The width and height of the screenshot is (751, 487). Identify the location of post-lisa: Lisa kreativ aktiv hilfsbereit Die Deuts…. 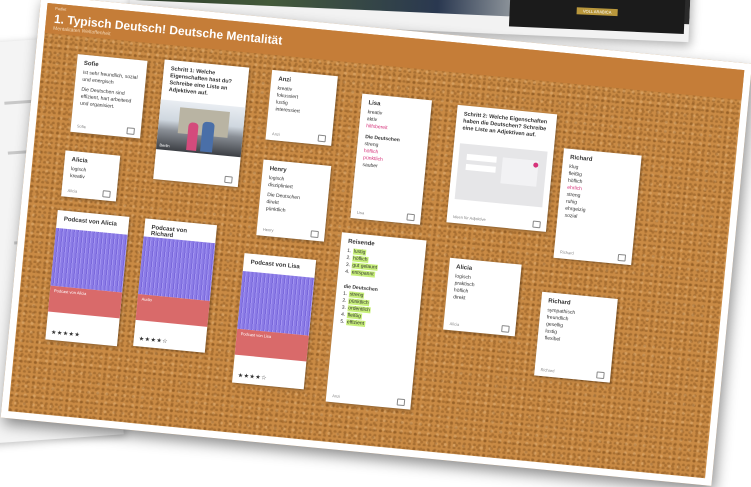
(391, 159).